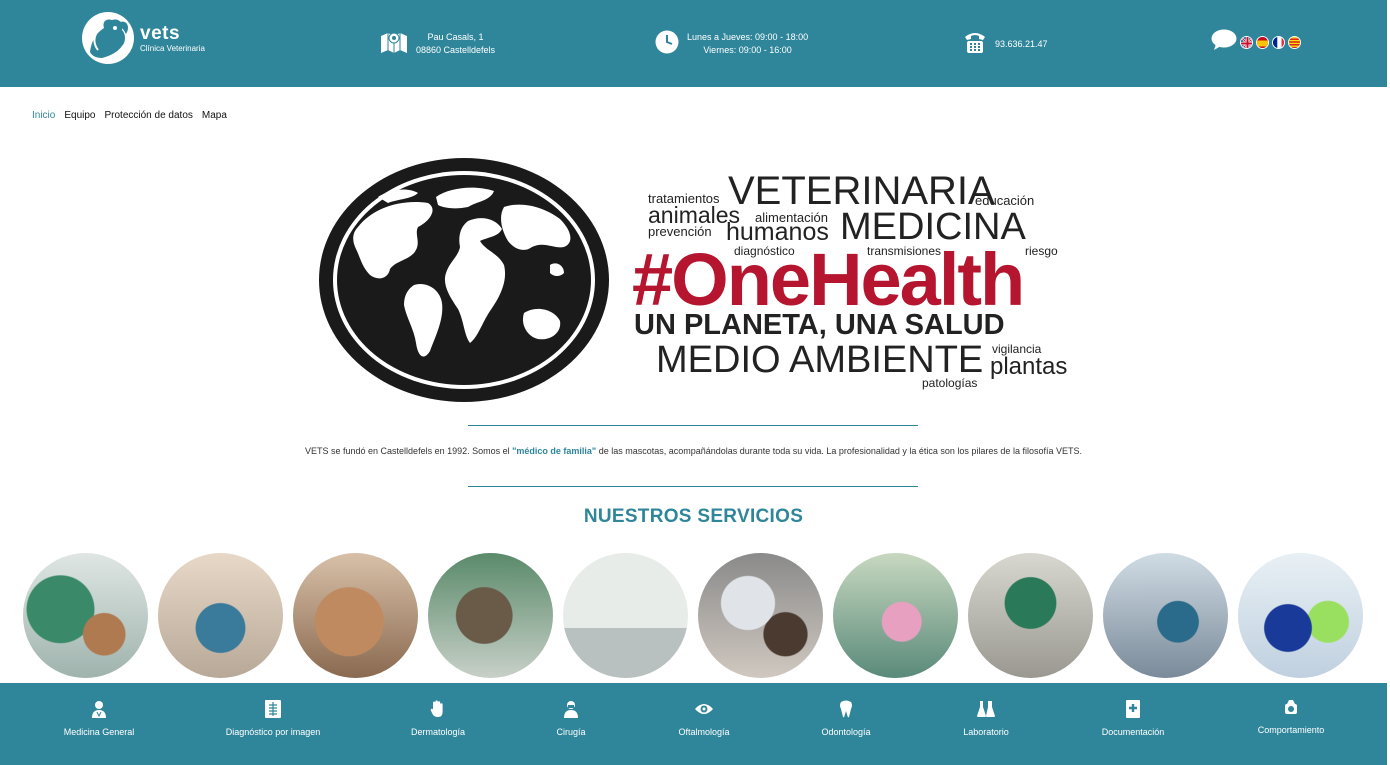 This screenshot has height=765, width=1390. What do you see at coordinates (438, 732) in the screenshot?
I see `service-label: Dermatología` at bounding box center [438, 732].